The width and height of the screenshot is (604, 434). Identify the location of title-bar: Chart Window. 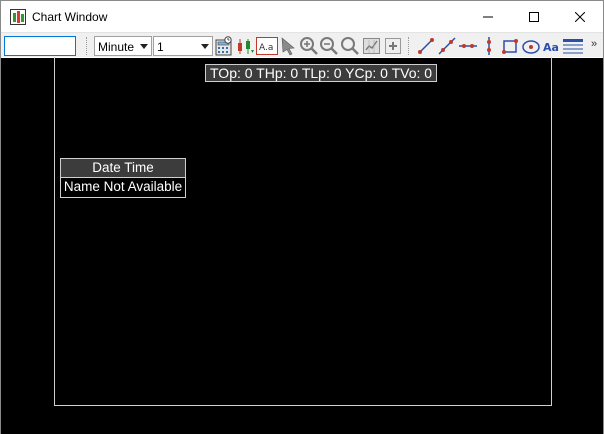
(302, 16).